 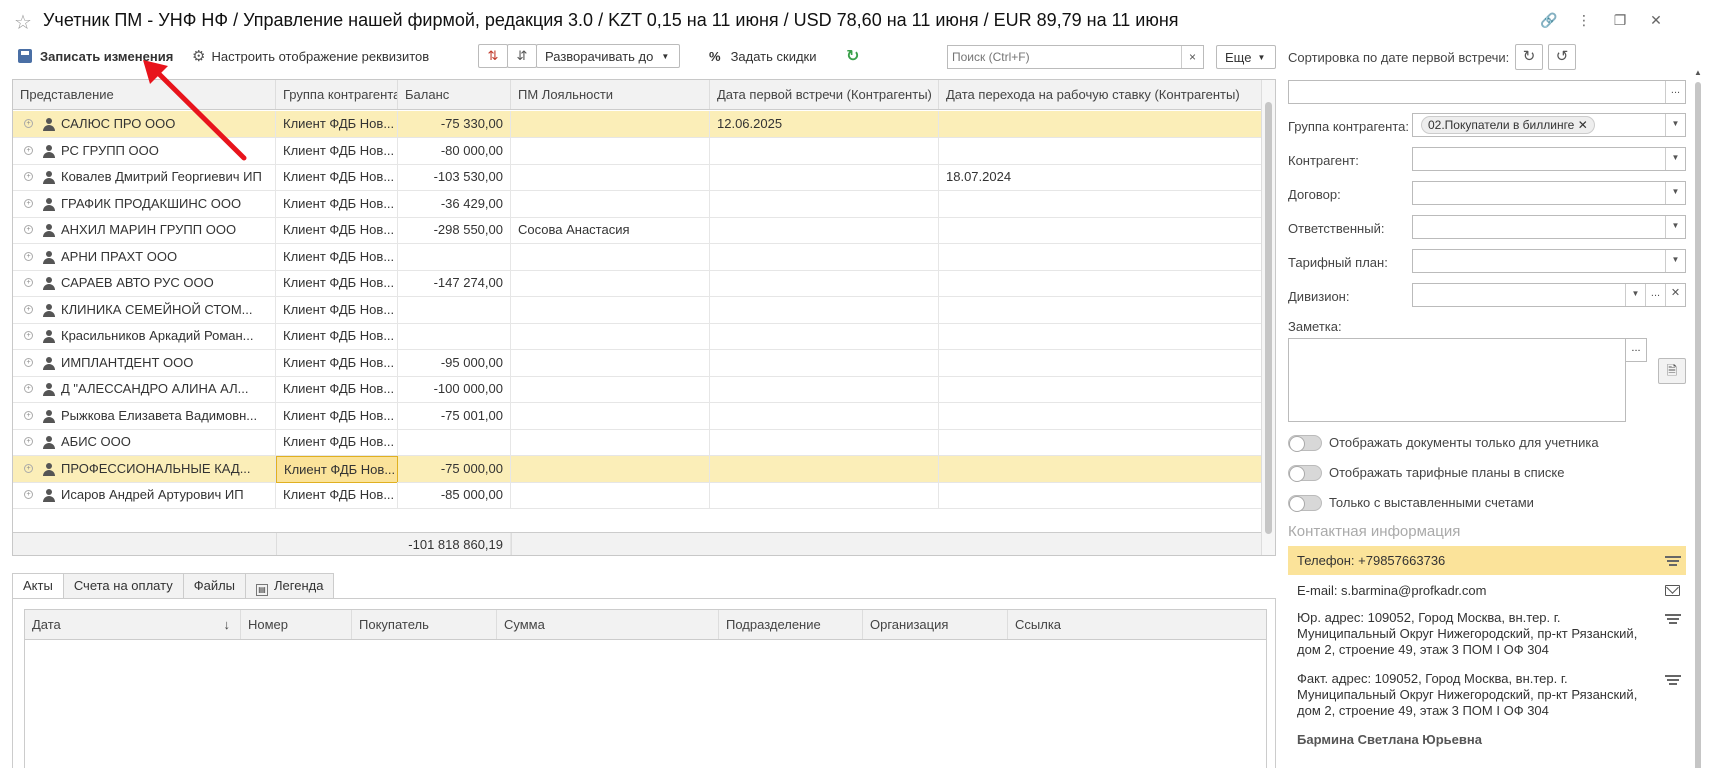 What do you see at coordinates (123, 586) in the screenshot?
I see `tab-invoices: Счета на оплату` at bounding box center [123, 586].